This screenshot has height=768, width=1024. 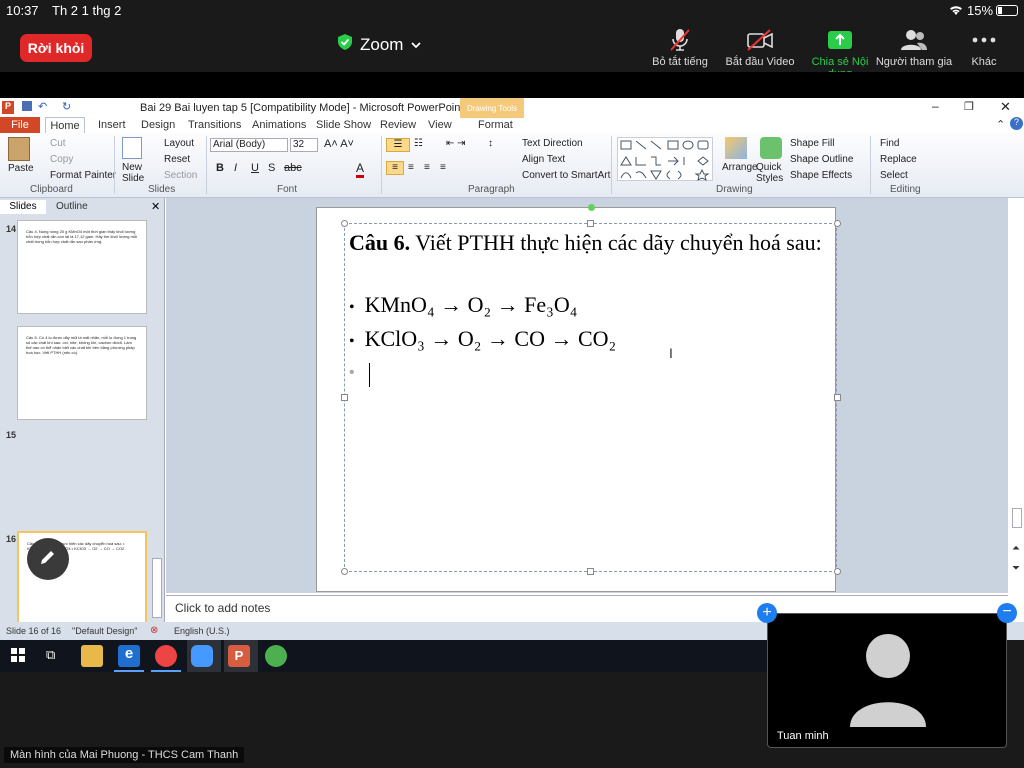 I want to click on shadow-button: S, so click(x=271, y=168).